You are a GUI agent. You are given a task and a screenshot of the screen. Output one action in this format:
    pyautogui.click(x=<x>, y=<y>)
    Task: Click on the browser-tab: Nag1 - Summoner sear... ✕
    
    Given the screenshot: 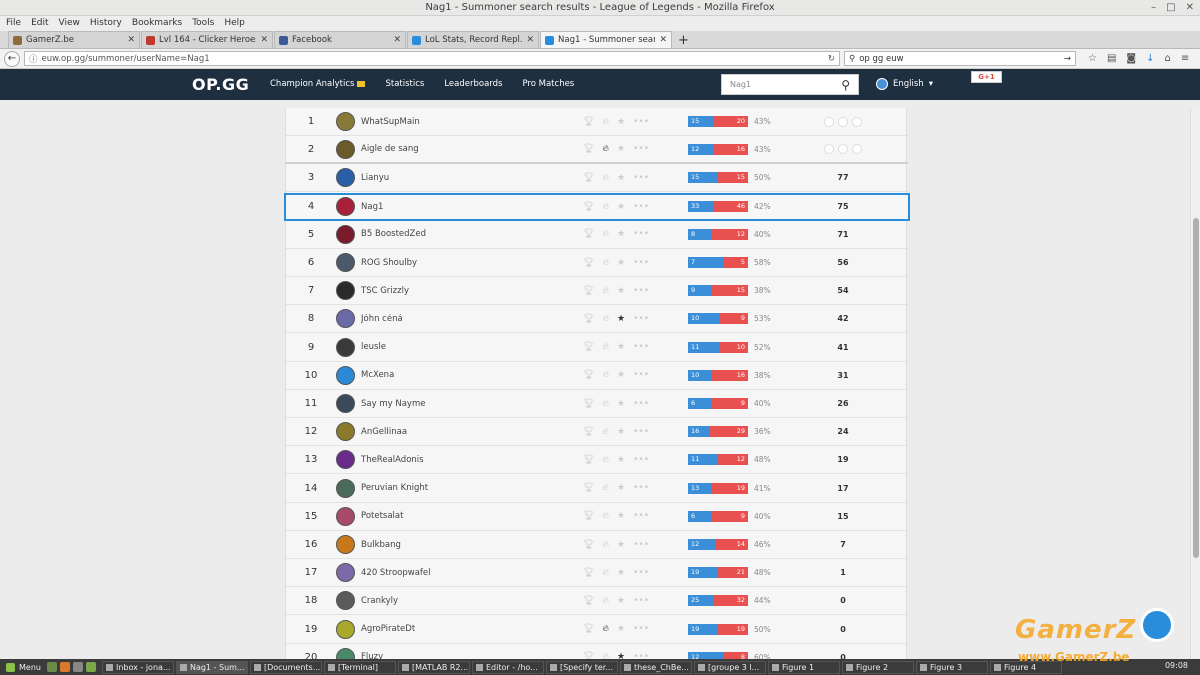 What is the action you would take?
    pyautogui.click(x=606, y=39)
    